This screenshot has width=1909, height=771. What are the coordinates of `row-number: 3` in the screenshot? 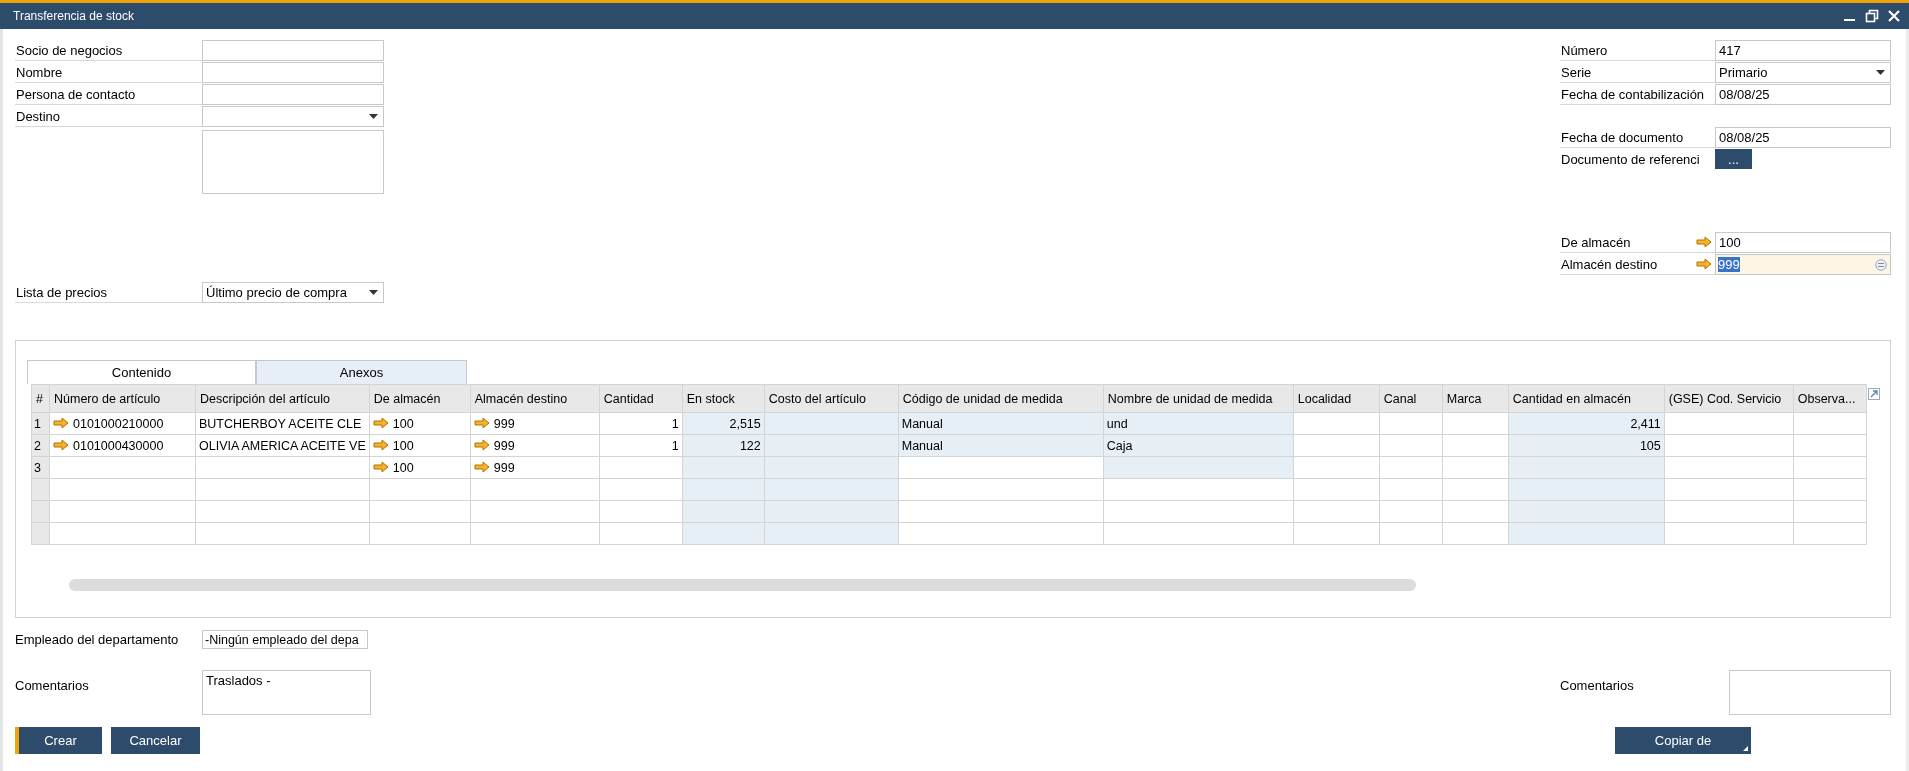 It's located at (40, 467).